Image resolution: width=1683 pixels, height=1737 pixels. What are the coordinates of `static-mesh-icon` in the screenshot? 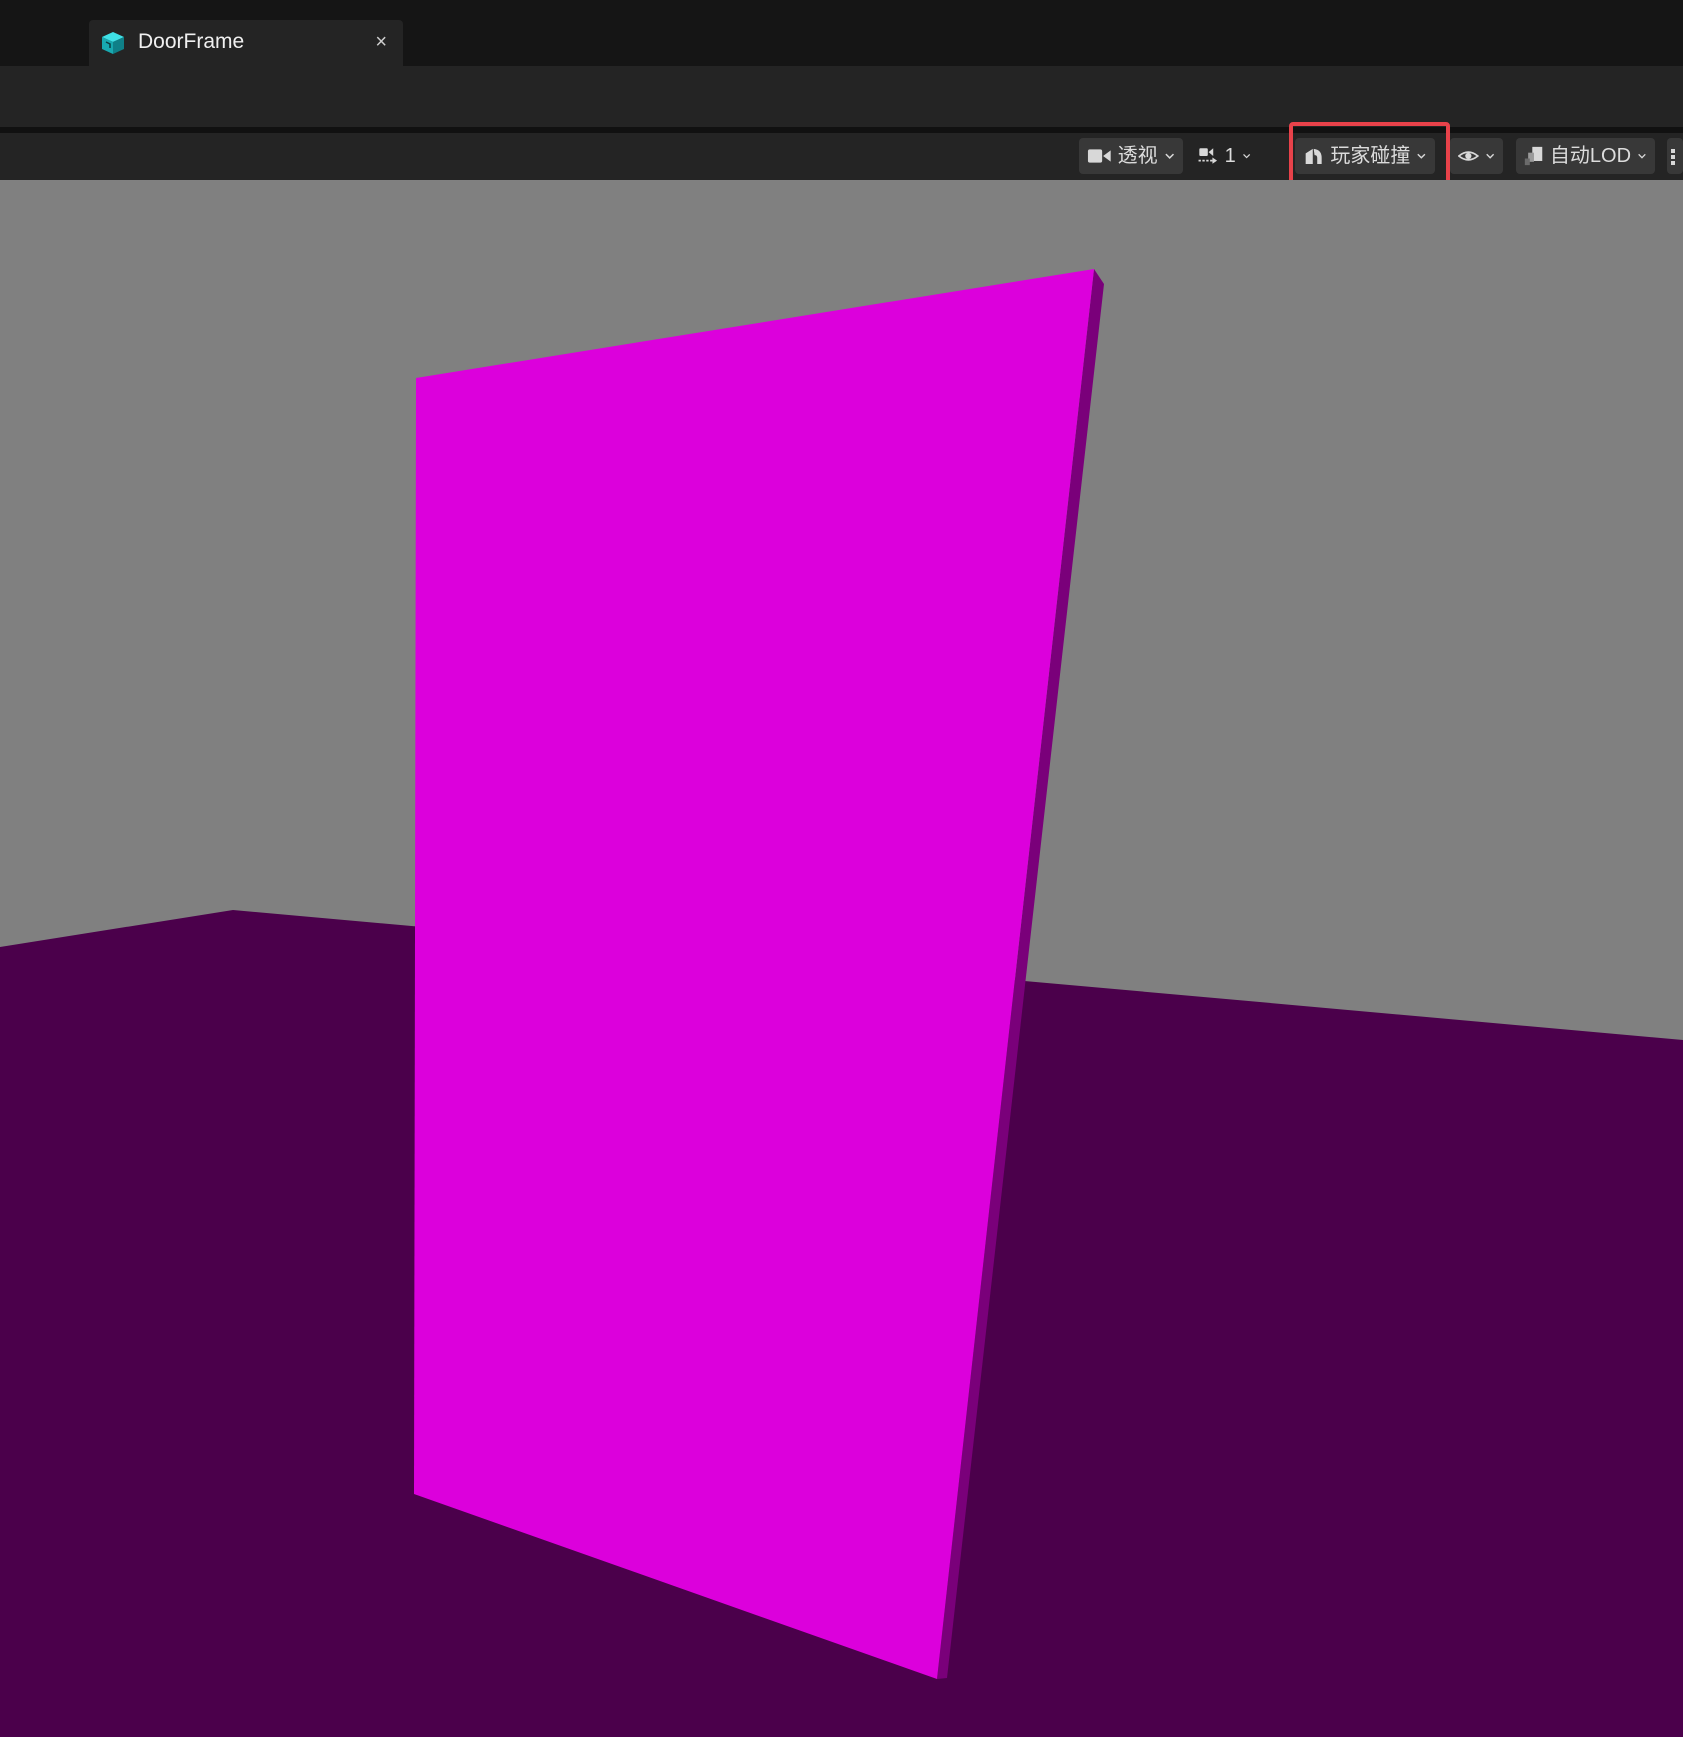 It's located at (113, 43).